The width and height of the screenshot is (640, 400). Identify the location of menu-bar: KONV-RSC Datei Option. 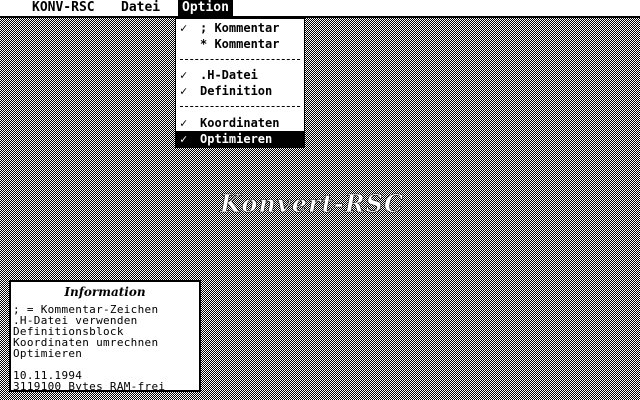
(320, 9).